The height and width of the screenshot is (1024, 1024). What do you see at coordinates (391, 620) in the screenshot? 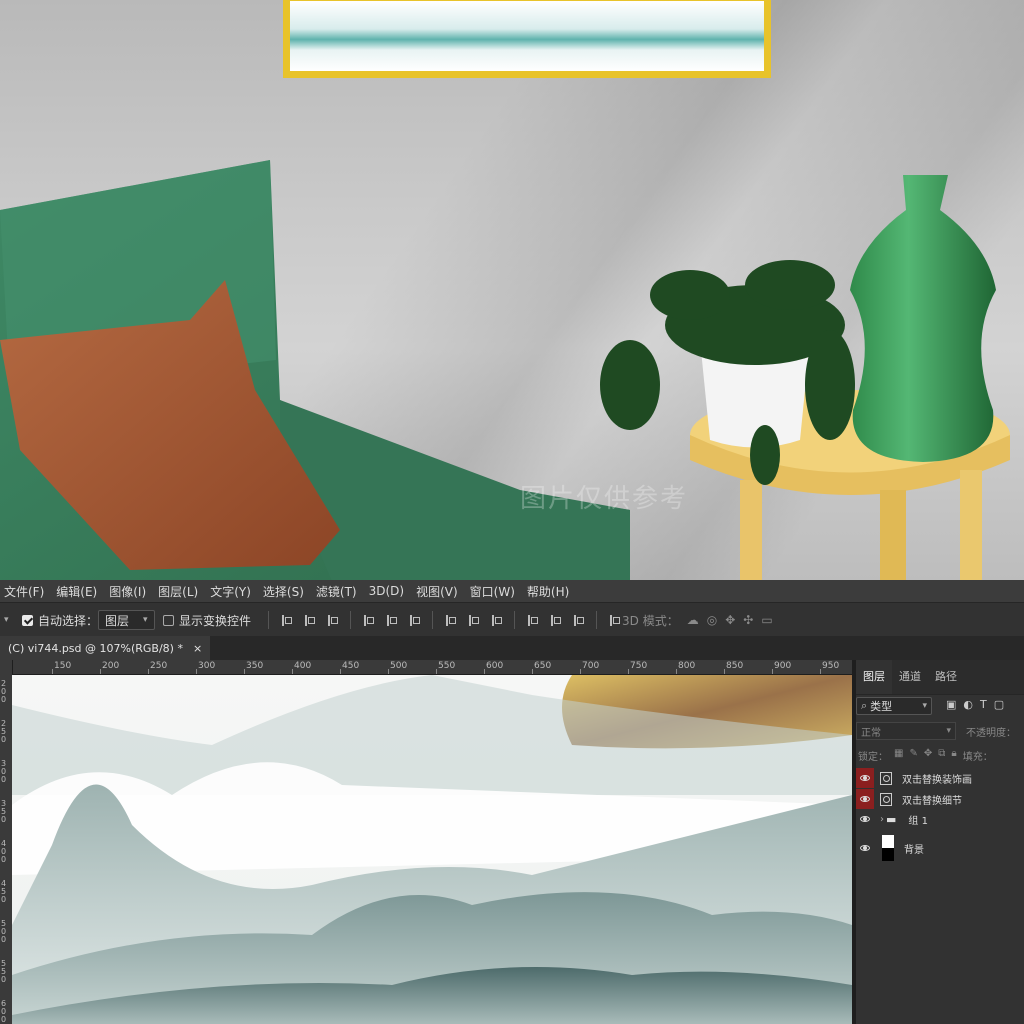
I see `align-hcenter-icon` at bounding box center [391, 620].